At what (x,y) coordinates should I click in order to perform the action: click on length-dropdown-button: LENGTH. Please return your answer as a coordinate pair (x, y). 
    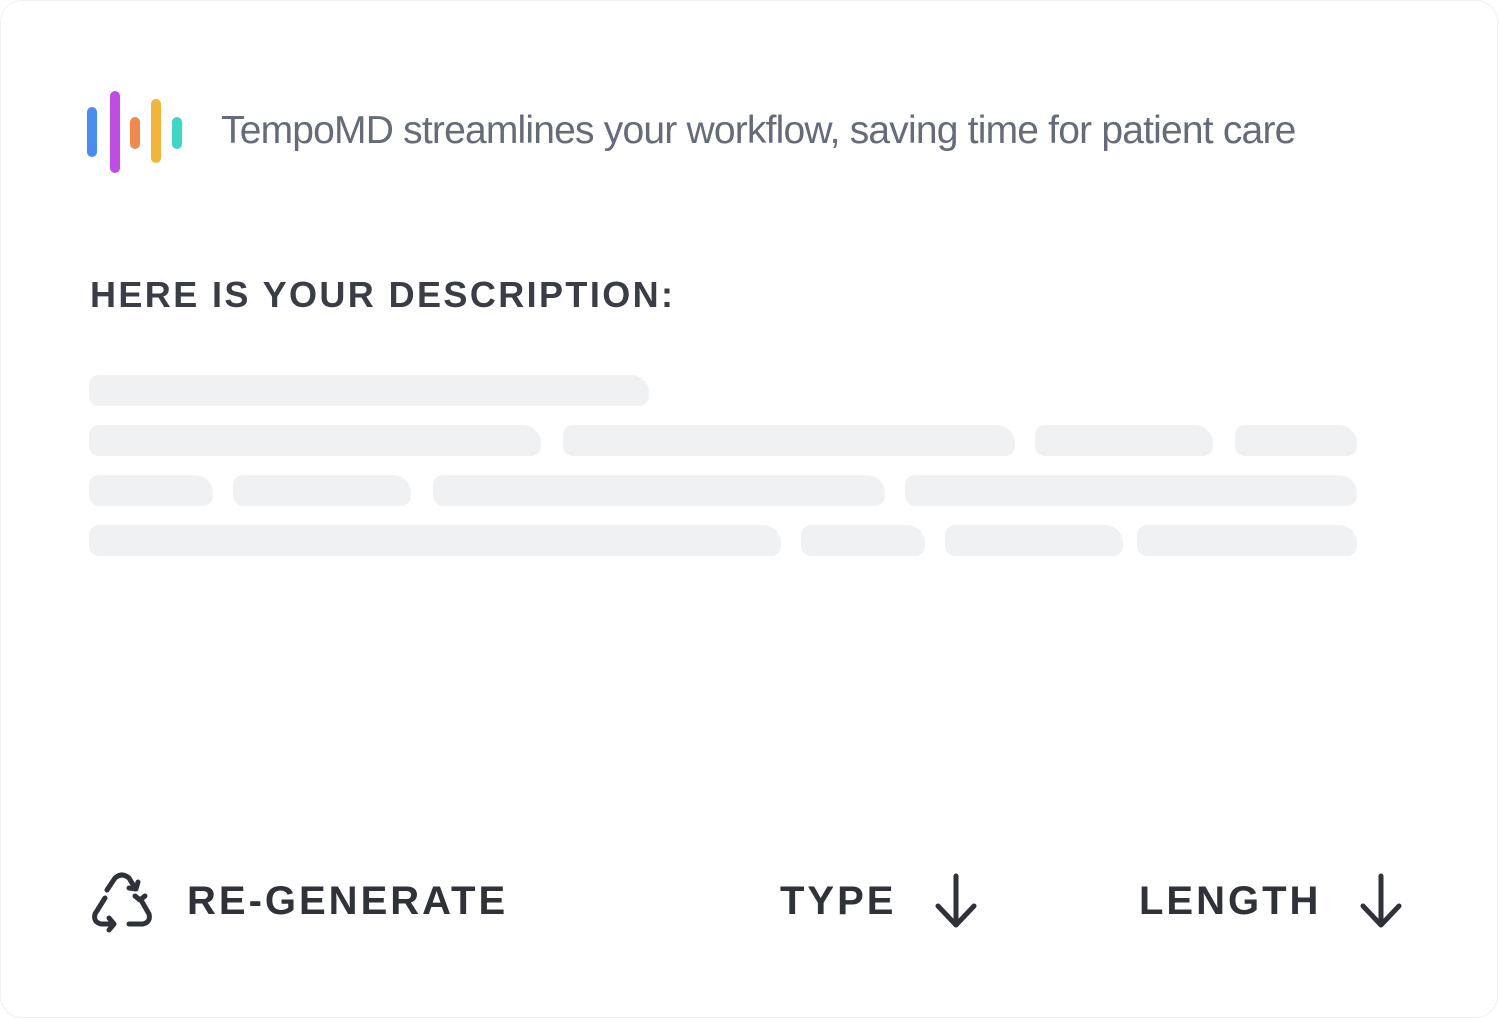
    Looking at the image, I should click on (1271, 901).